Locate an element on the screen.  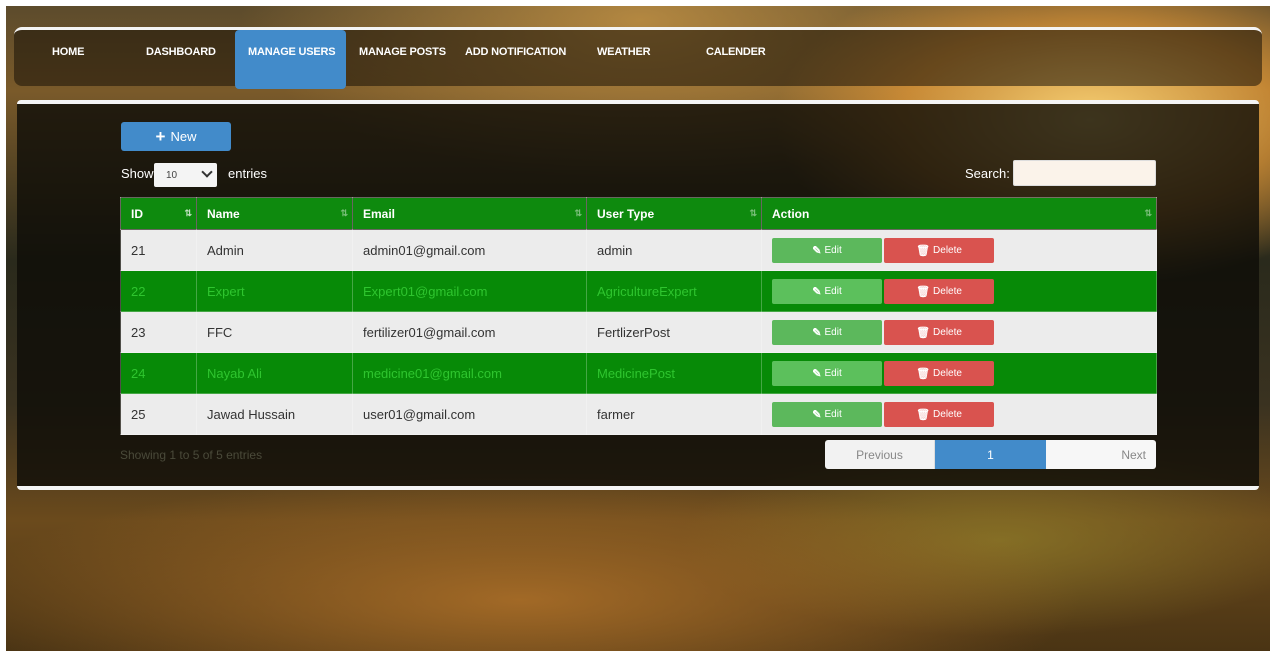
chevron-down-icon is located at coordinates (207, 172).